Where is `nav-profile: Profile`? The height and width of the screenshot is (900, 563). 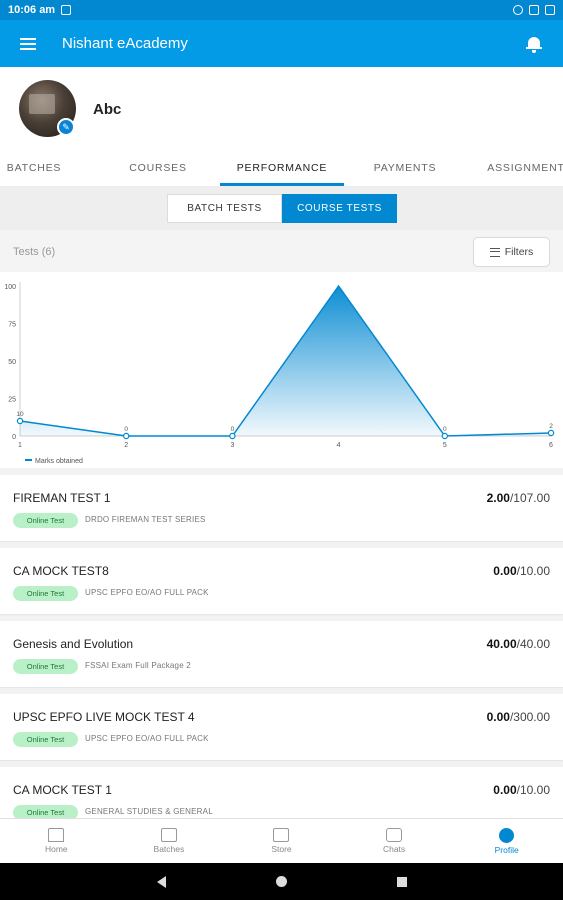
nav-profile: Profile is located at coordinates (506, 841).